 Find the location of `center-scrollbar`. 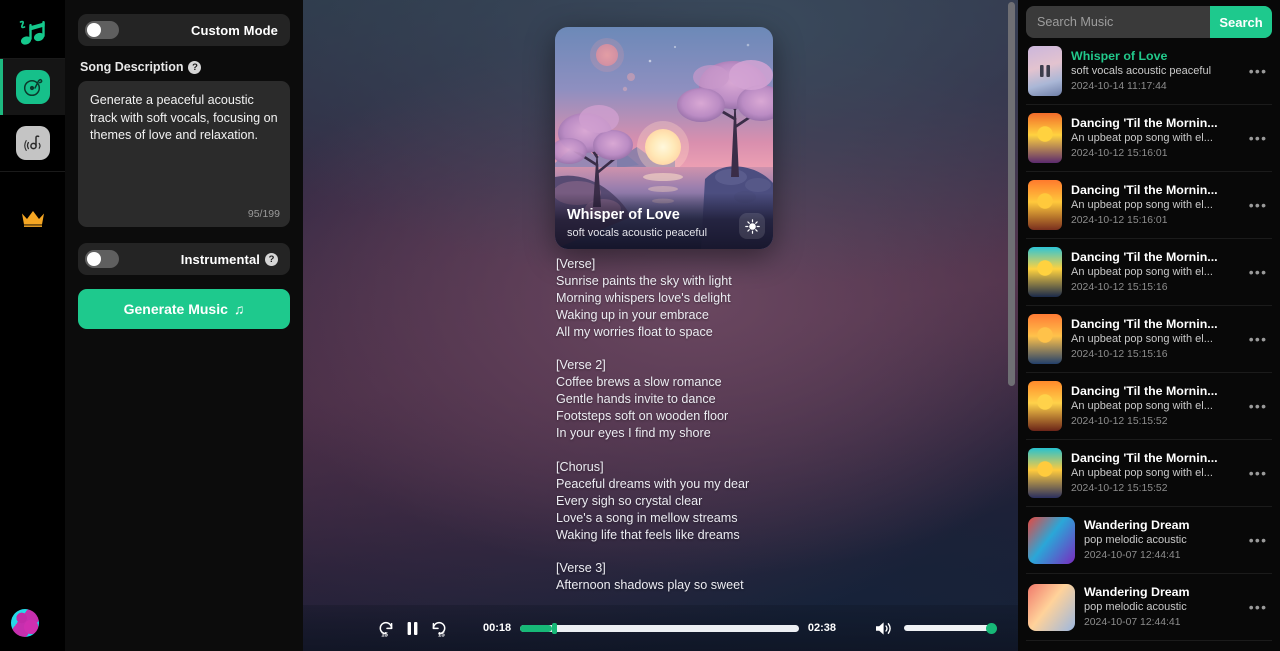

center-scrollbar is located at coordinates (1011, 194).